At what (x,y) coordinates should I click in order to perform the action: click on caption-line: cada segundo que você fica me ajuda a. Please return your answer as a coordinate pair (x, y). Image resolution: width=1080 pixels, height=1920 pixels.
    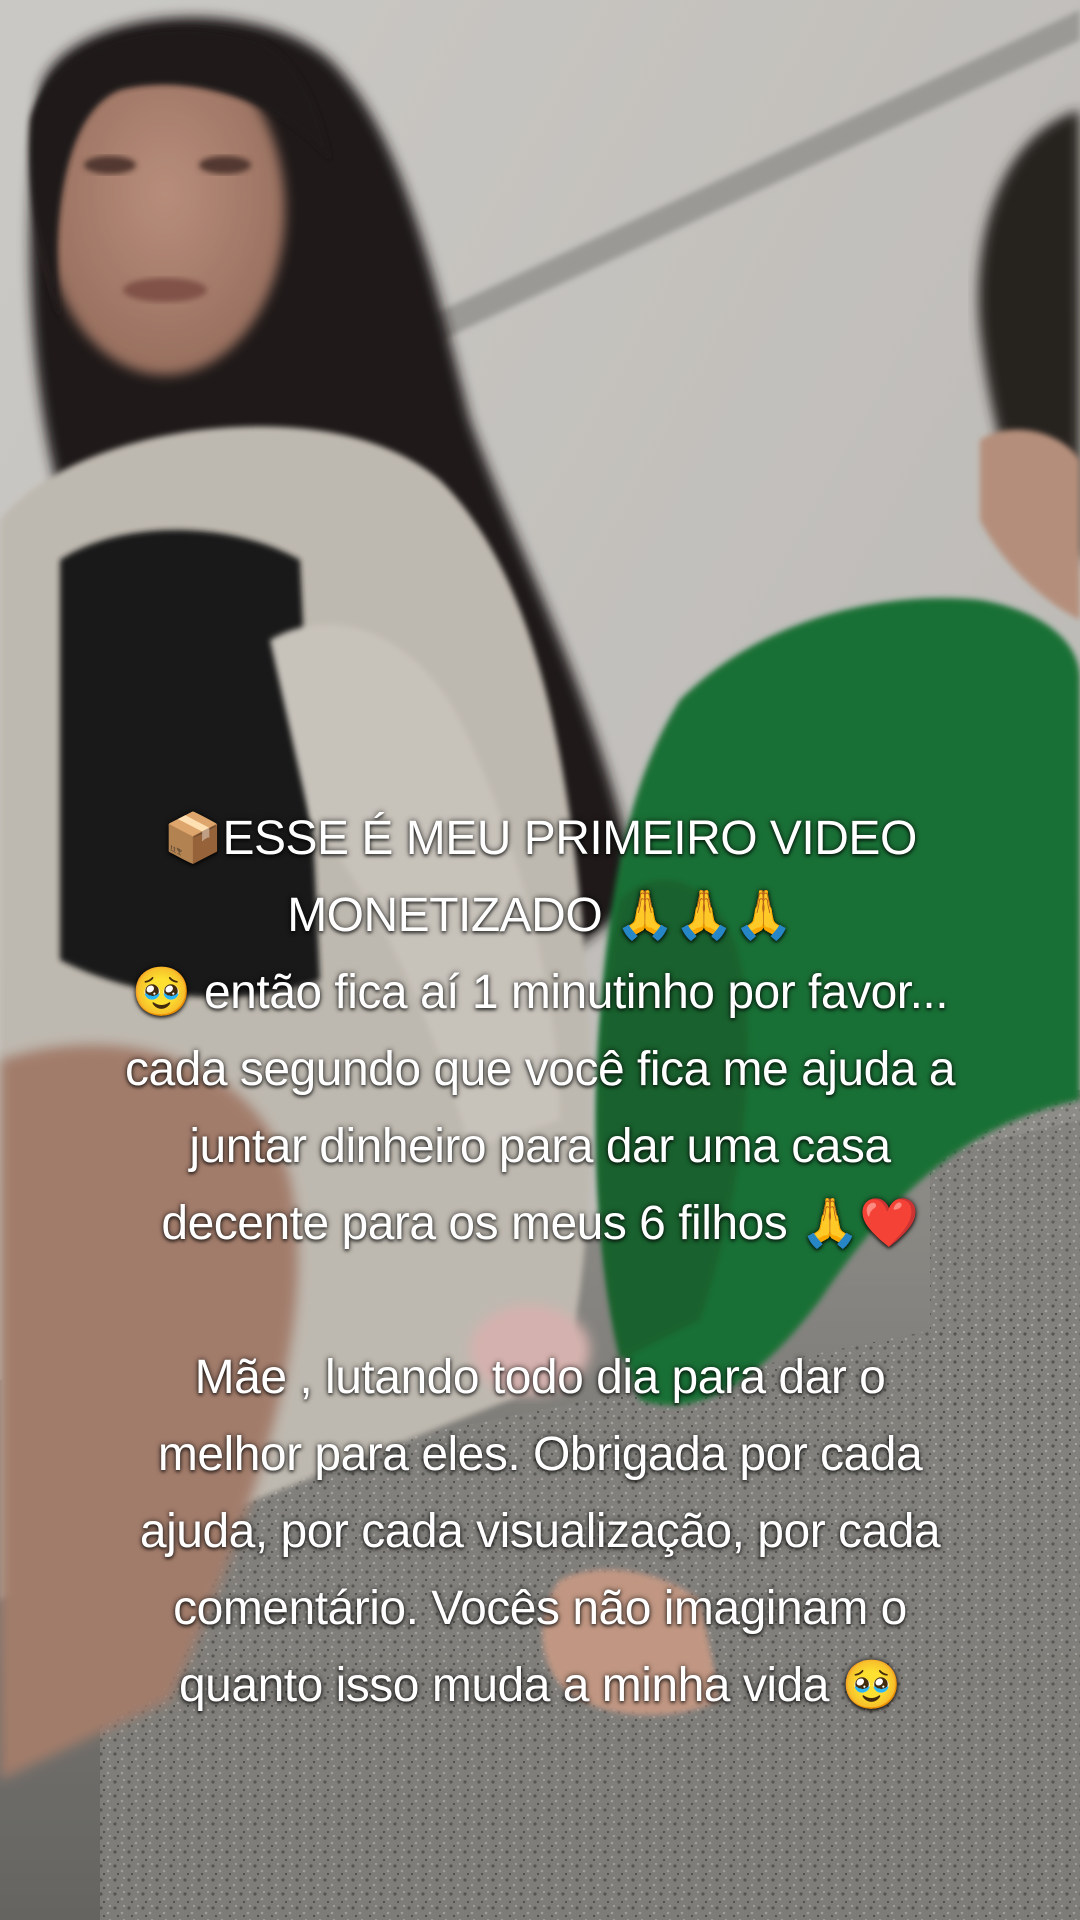
    Looking at the image, I should click on (540, 1069).